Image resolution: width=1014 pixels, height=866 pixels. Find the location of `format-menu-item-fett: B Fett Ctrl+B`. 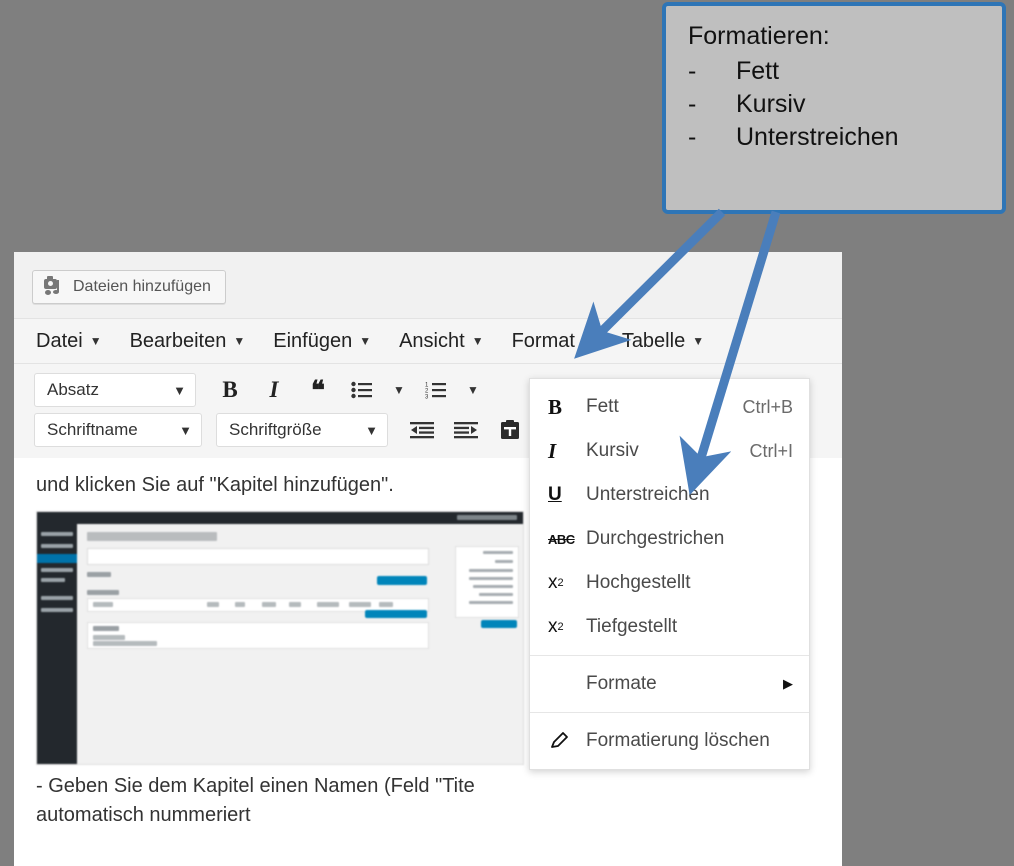

format-menu-item-fett: B Fett Ctrl+B is located at coordinates (669, 407).